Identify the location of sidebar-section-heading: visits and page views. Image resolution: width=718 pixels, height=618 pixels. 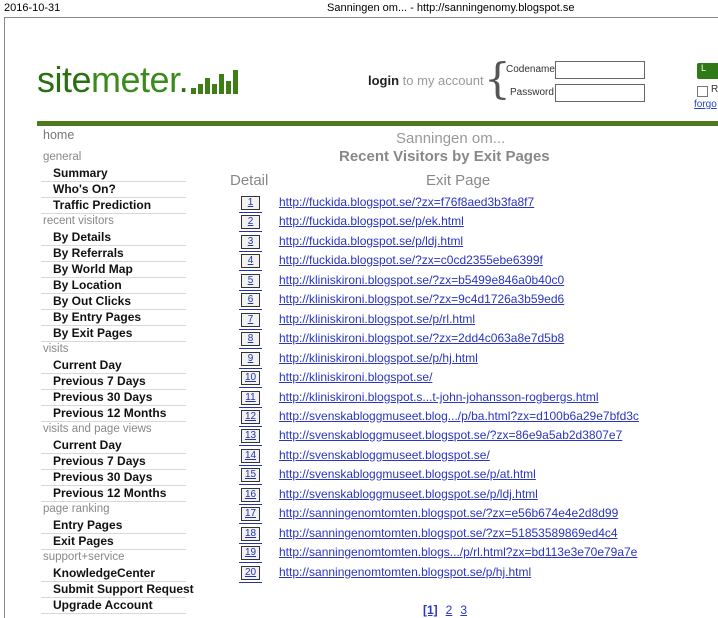
(97, 429).